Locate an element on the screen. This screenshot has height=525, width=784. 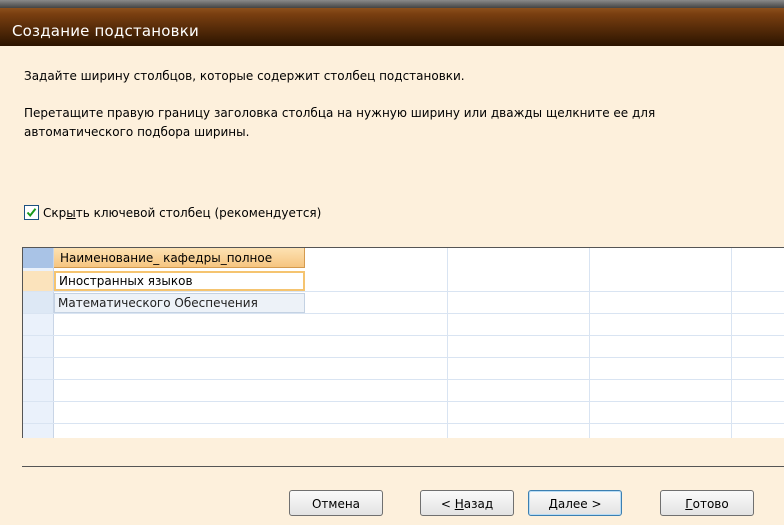
back-button: < Назад is located at coordinates (467, 503).